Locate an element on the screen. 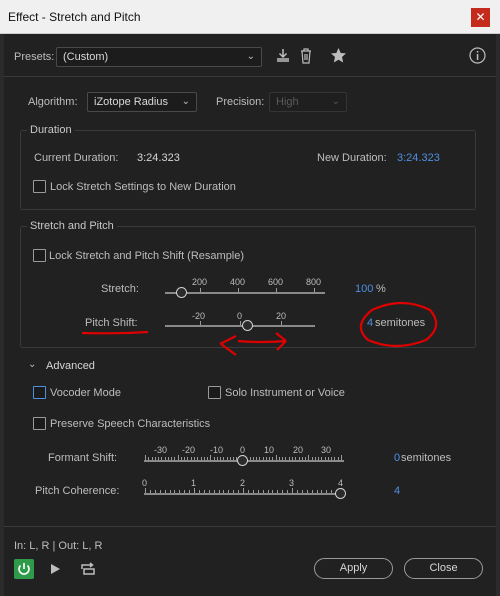  tick-label: 10 is located at coordinates (269, 450).